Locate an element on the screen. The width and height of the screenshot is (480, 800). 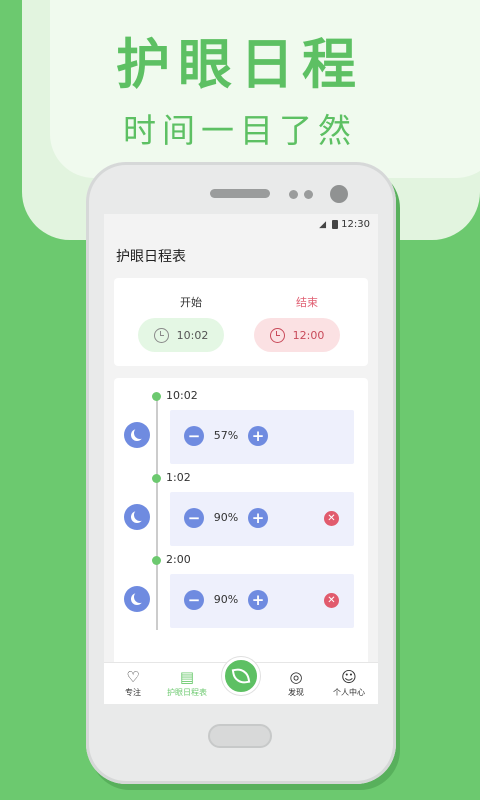
schedule-entry: 1:02 − 90% + ✕ is located at coordinates (241, 503).